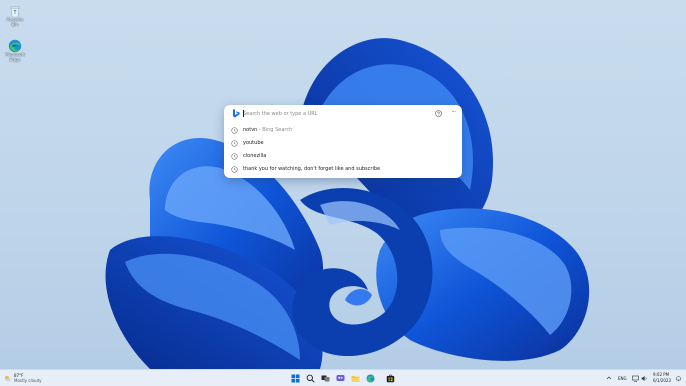 The width and height of the screenshot is (686, 386). I want to click on more-icon: ···, so click(453, 113).